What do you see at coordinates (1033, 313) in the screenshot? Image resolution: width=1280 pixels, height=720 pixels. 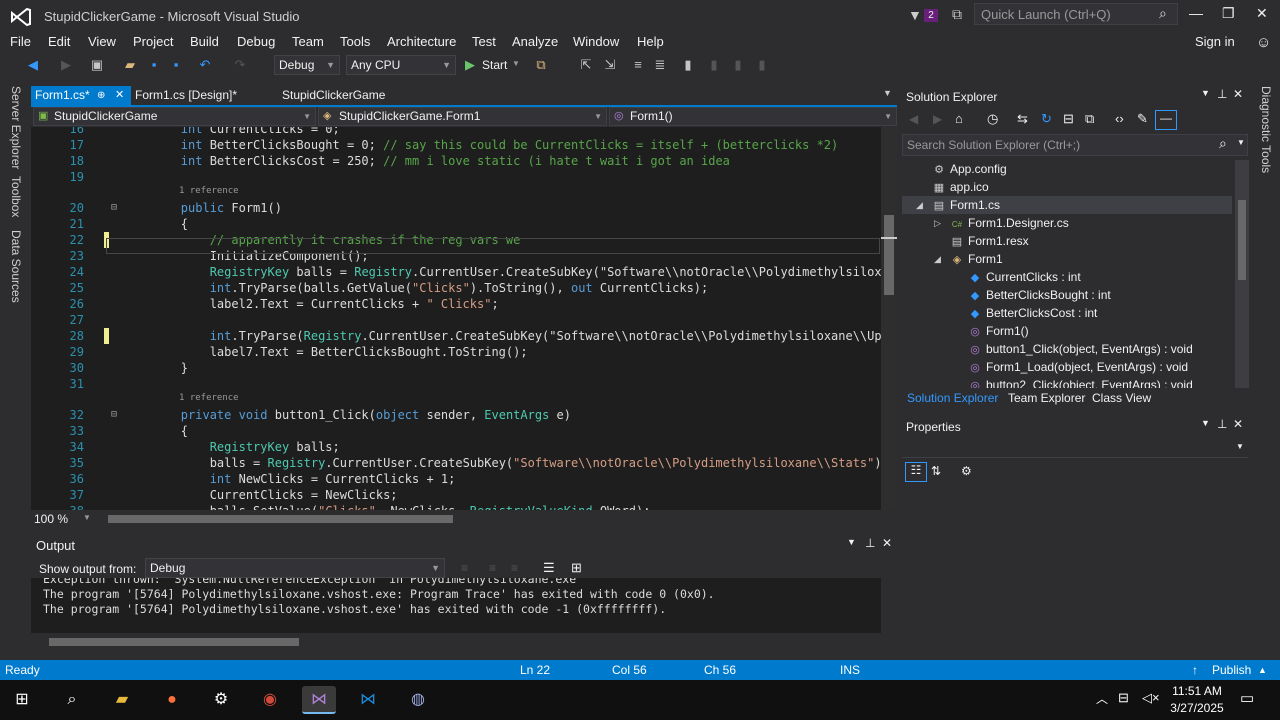 I see `tree-item: ◆ BetterClicksCost : int` at bounding box center [1033, 313].